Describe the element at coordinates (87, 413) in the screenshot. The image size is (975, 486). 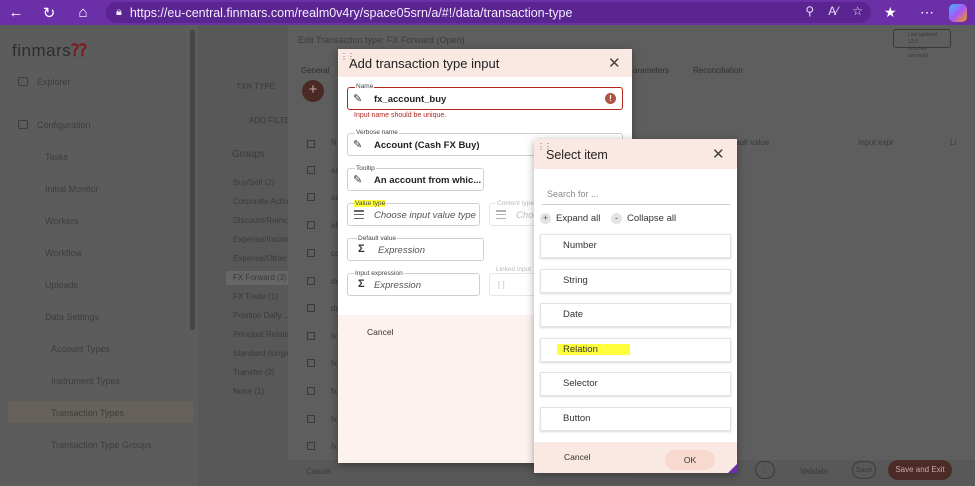
I see `sidebar-item-transaction-types: Transaction Types` at that location.